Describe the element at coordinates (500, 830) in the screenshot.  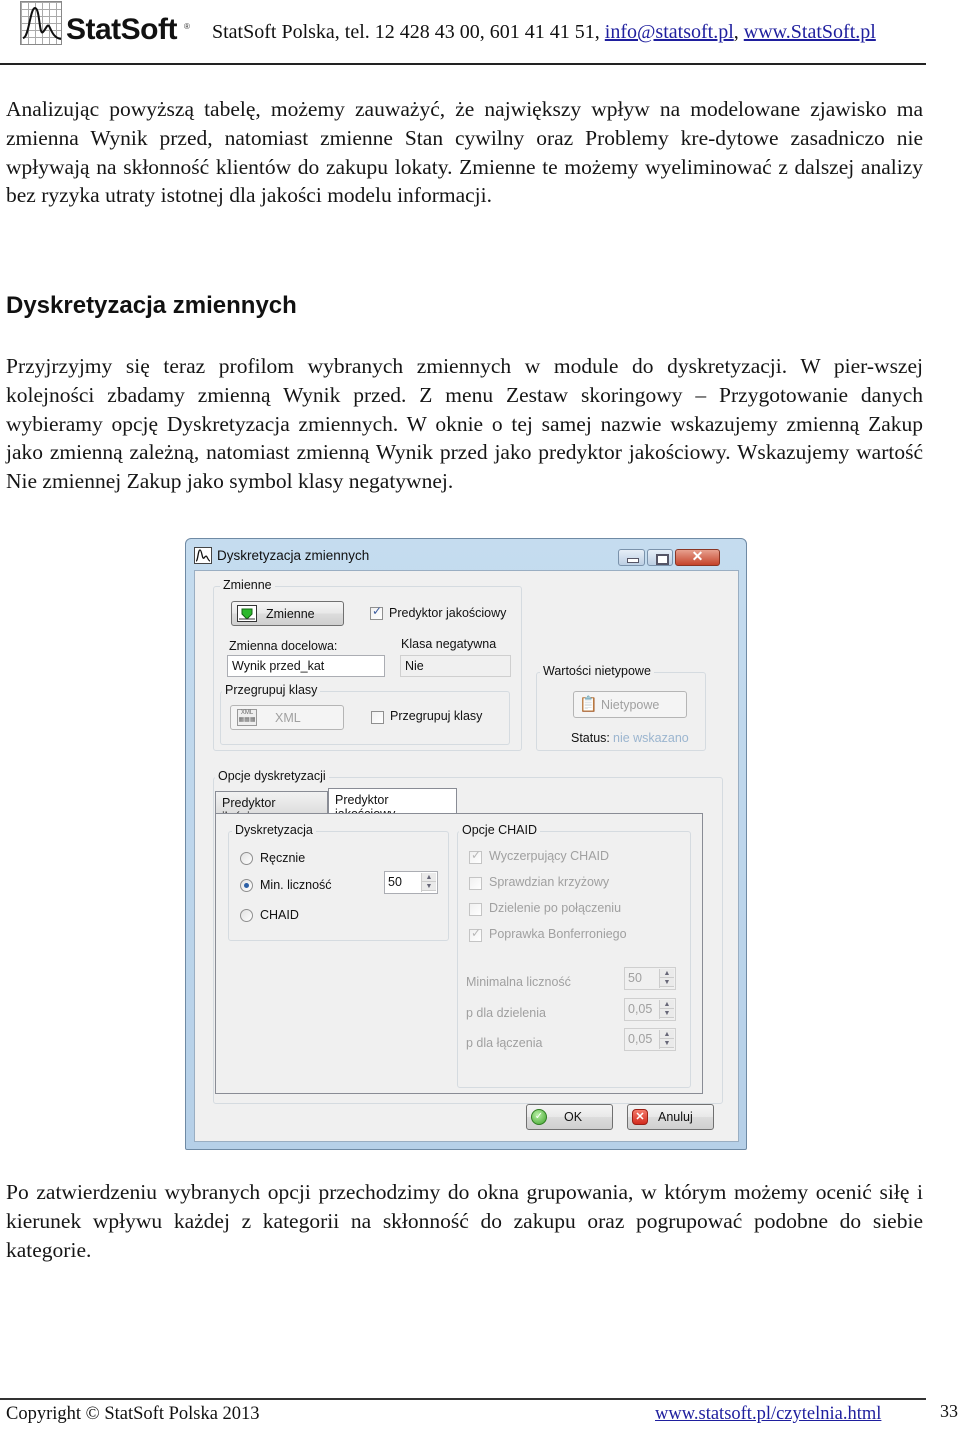
I see `chaid-options-label: Opcje CHAID` at that location.